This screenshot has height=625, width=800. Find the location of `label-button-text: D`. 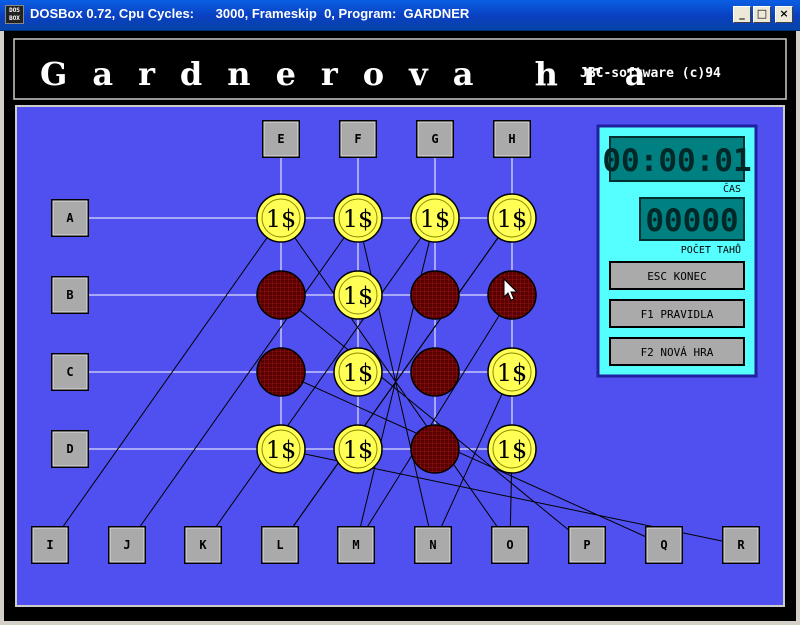

label-button-text: D is located at coordinates (69, 449).